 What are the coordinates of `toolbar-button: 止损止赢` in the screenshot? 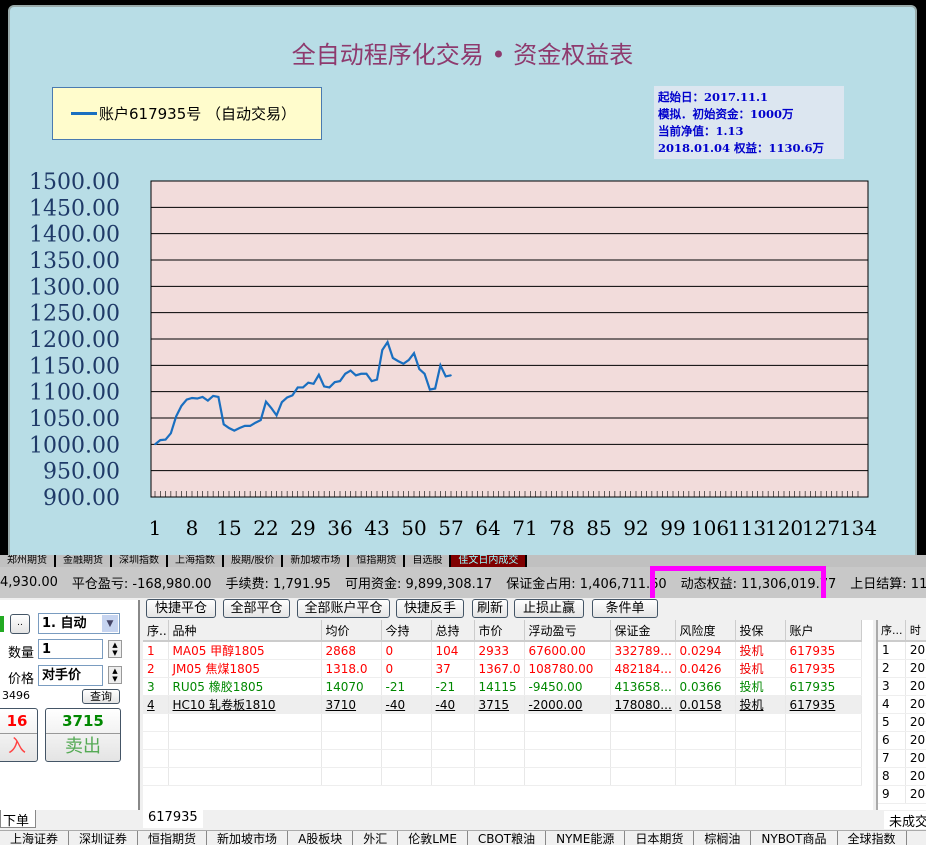 It's located at (549, 608).